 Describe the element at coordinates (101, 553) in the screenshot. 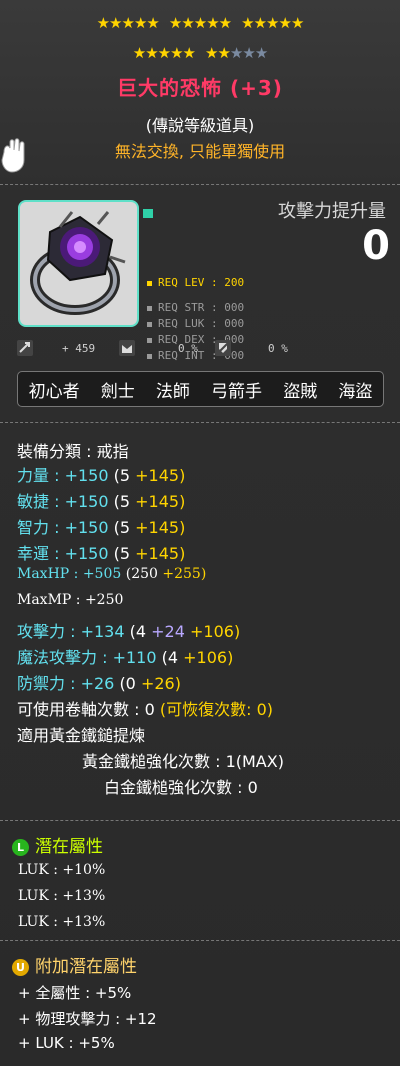

I see `stat-luk: 幸運 : +150 (5 +145)` at that location.